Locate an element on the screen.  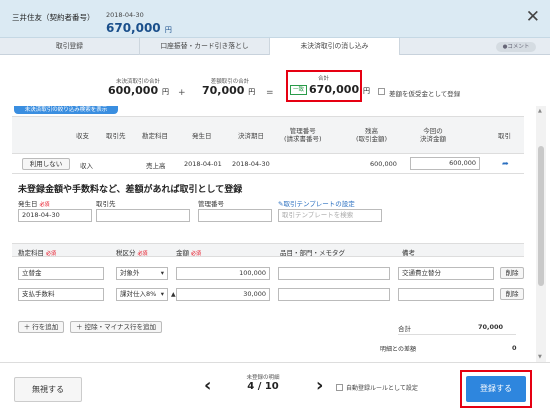
add-row-button: ＋ 行を追加 is located at coordinates (41, 327).